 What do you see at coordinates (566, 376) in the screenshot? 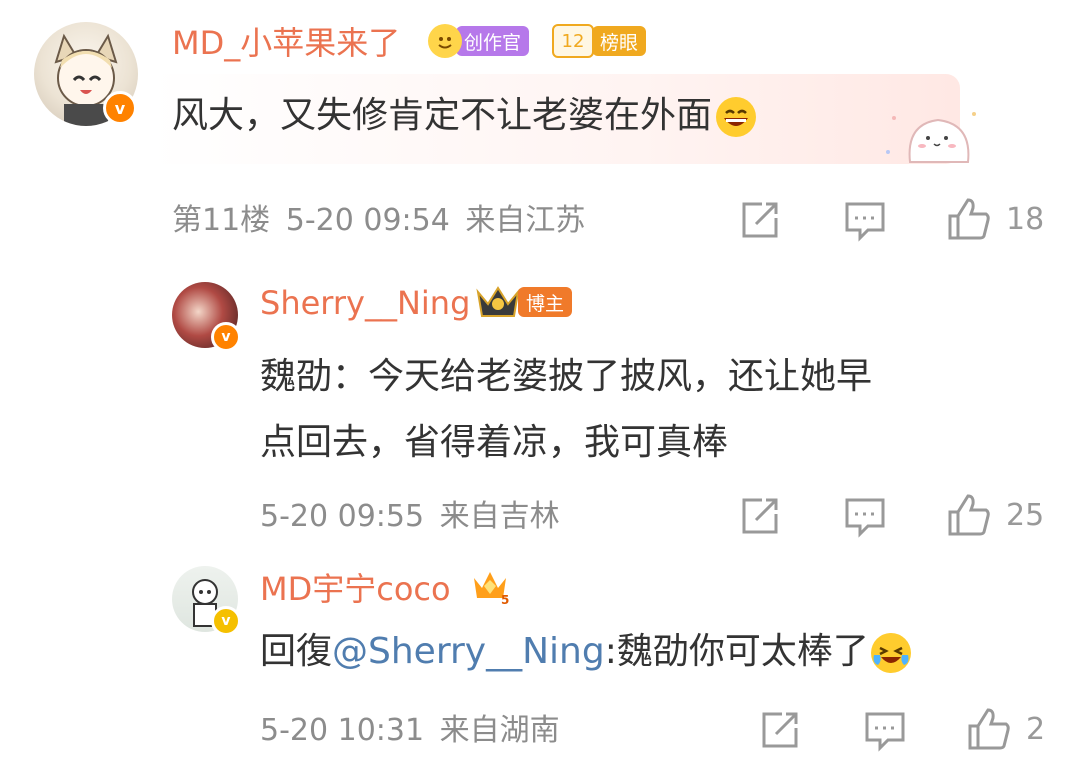
I see `reply-text-line: 魏劭：今天给老婆披了披风，还让她早` at bounding box center [566, 376].